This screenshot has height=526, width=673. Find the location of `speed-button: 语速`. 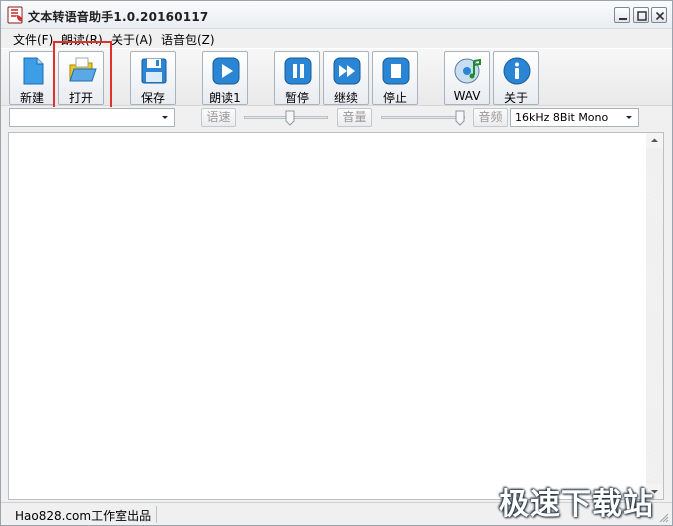

speed-button: 语速 is located at coordinates (218, 117).